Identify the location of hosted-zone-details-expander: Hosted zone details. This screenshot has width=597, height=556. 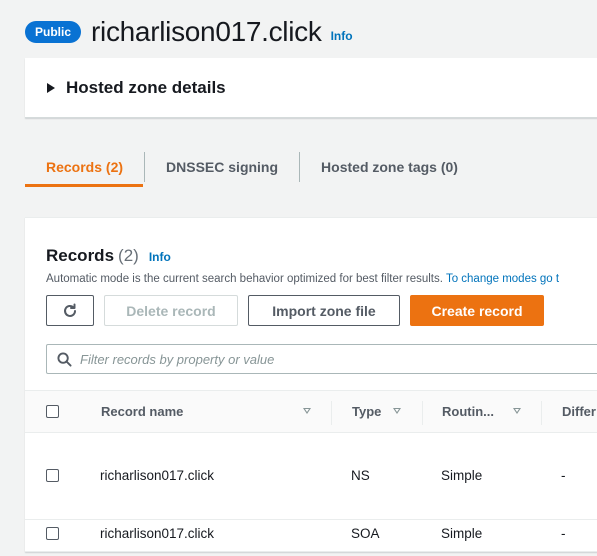
(311, 88).